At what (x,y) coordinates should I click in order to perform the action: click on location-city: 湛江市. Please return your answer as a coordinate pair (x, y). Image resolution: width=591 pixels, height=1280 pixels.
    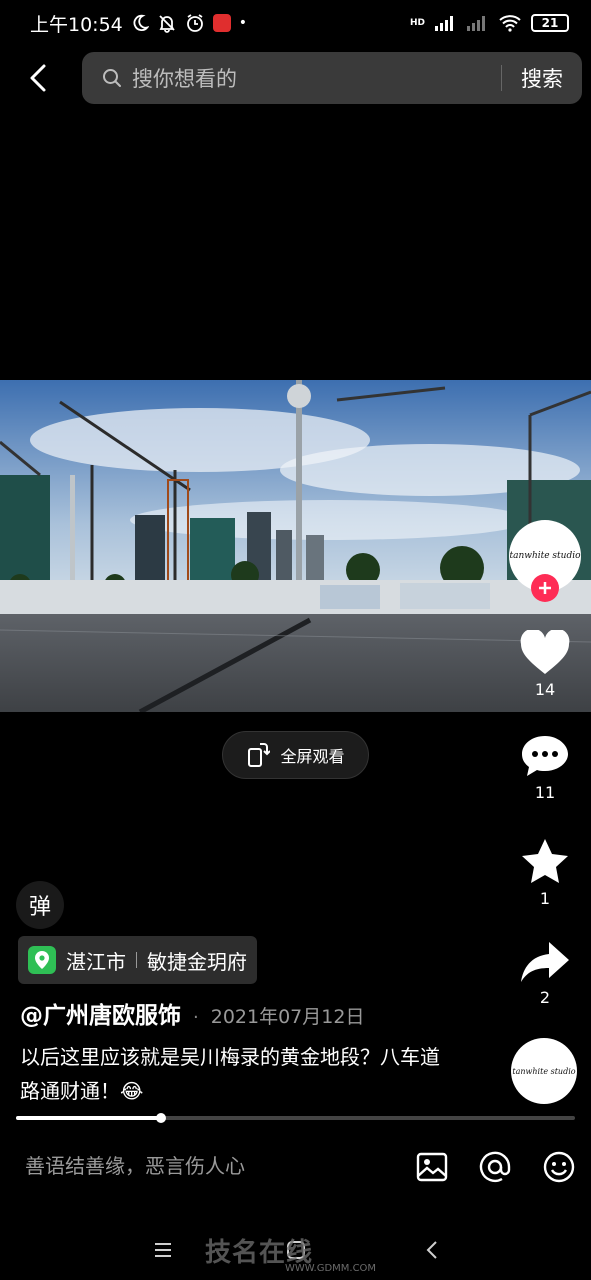
    Looking at the image, I should click on (96, 961).